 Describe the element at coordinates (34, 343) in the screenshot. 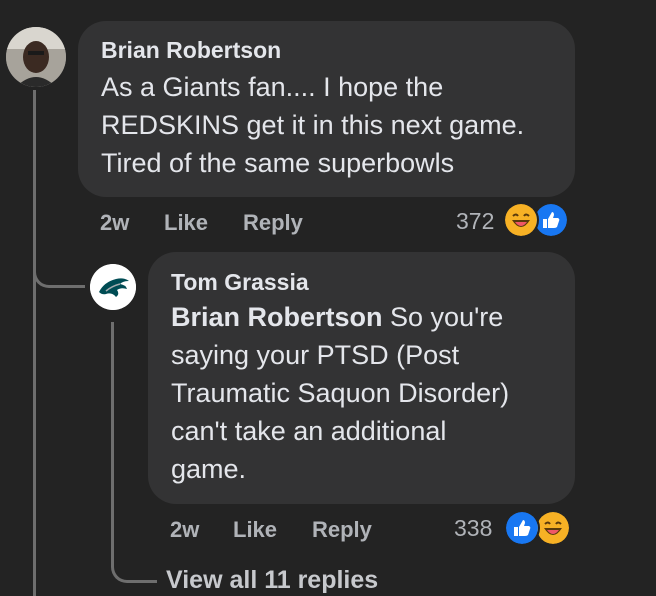

I see `thread-line-main` at that location.